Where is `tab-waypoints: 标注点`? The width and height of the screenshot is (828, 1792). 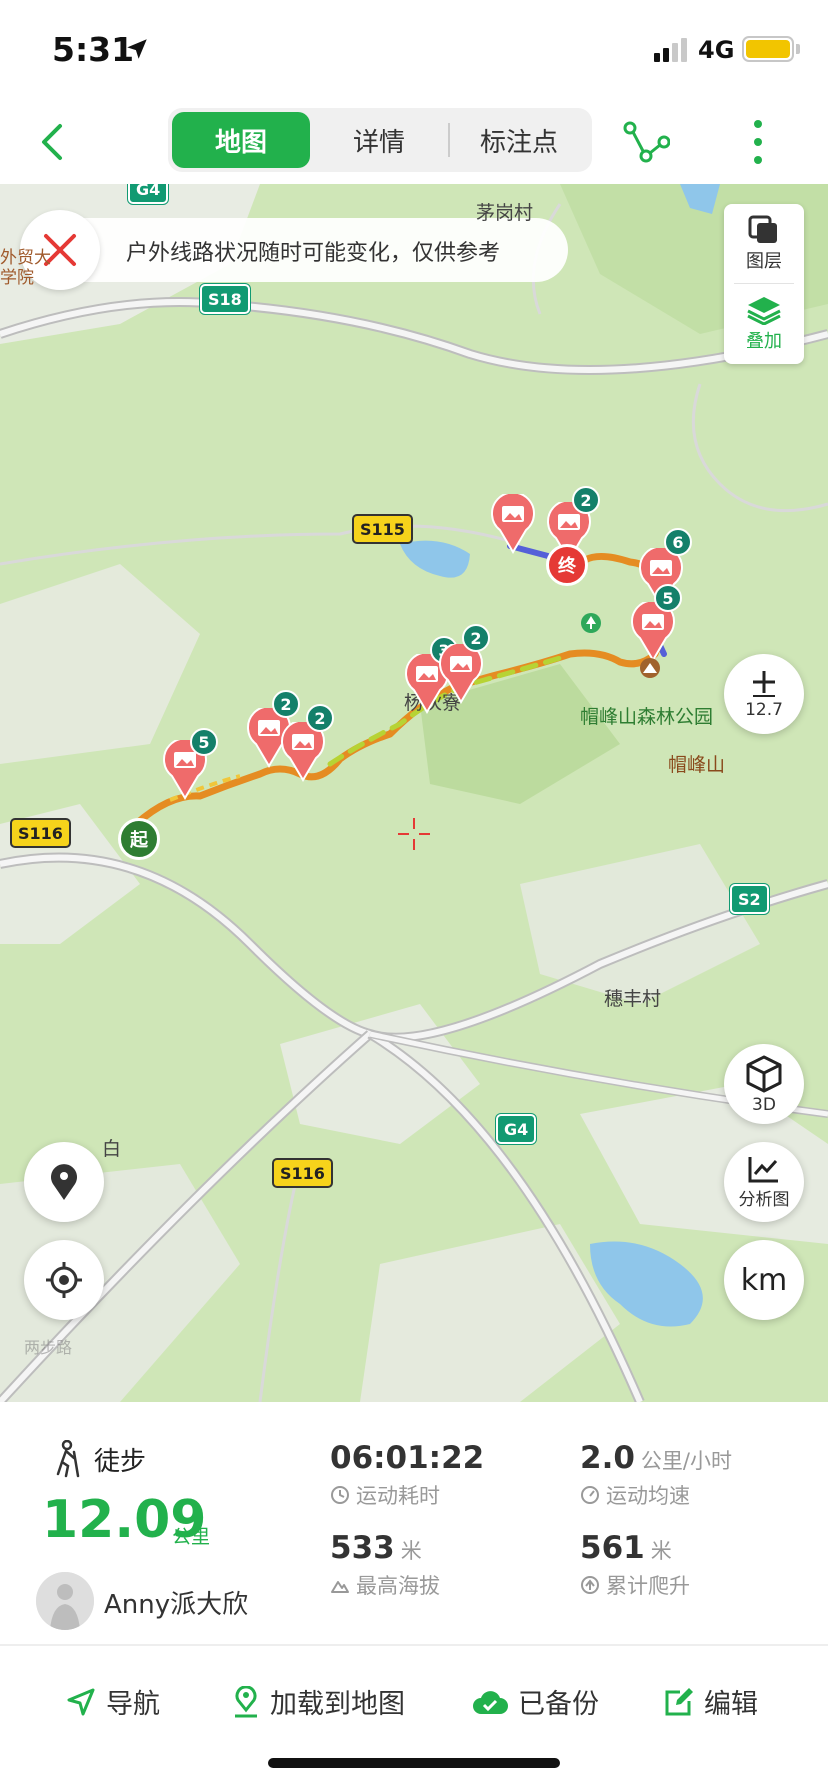 tab-waypoints: 标注点 is located at coordinates (519, 140).